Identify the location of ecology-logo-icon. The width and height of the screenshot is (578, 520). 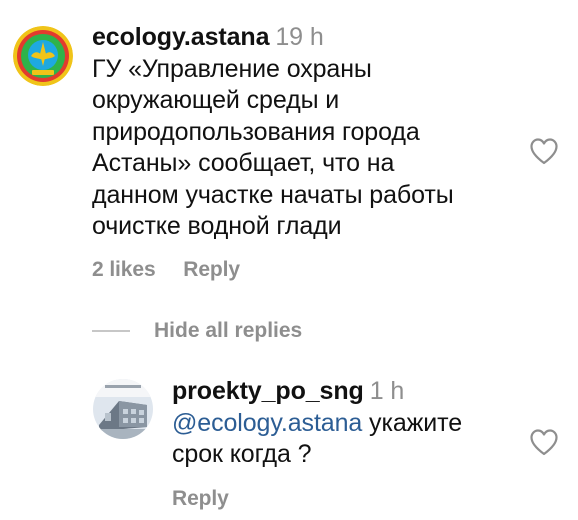
(43, 56).